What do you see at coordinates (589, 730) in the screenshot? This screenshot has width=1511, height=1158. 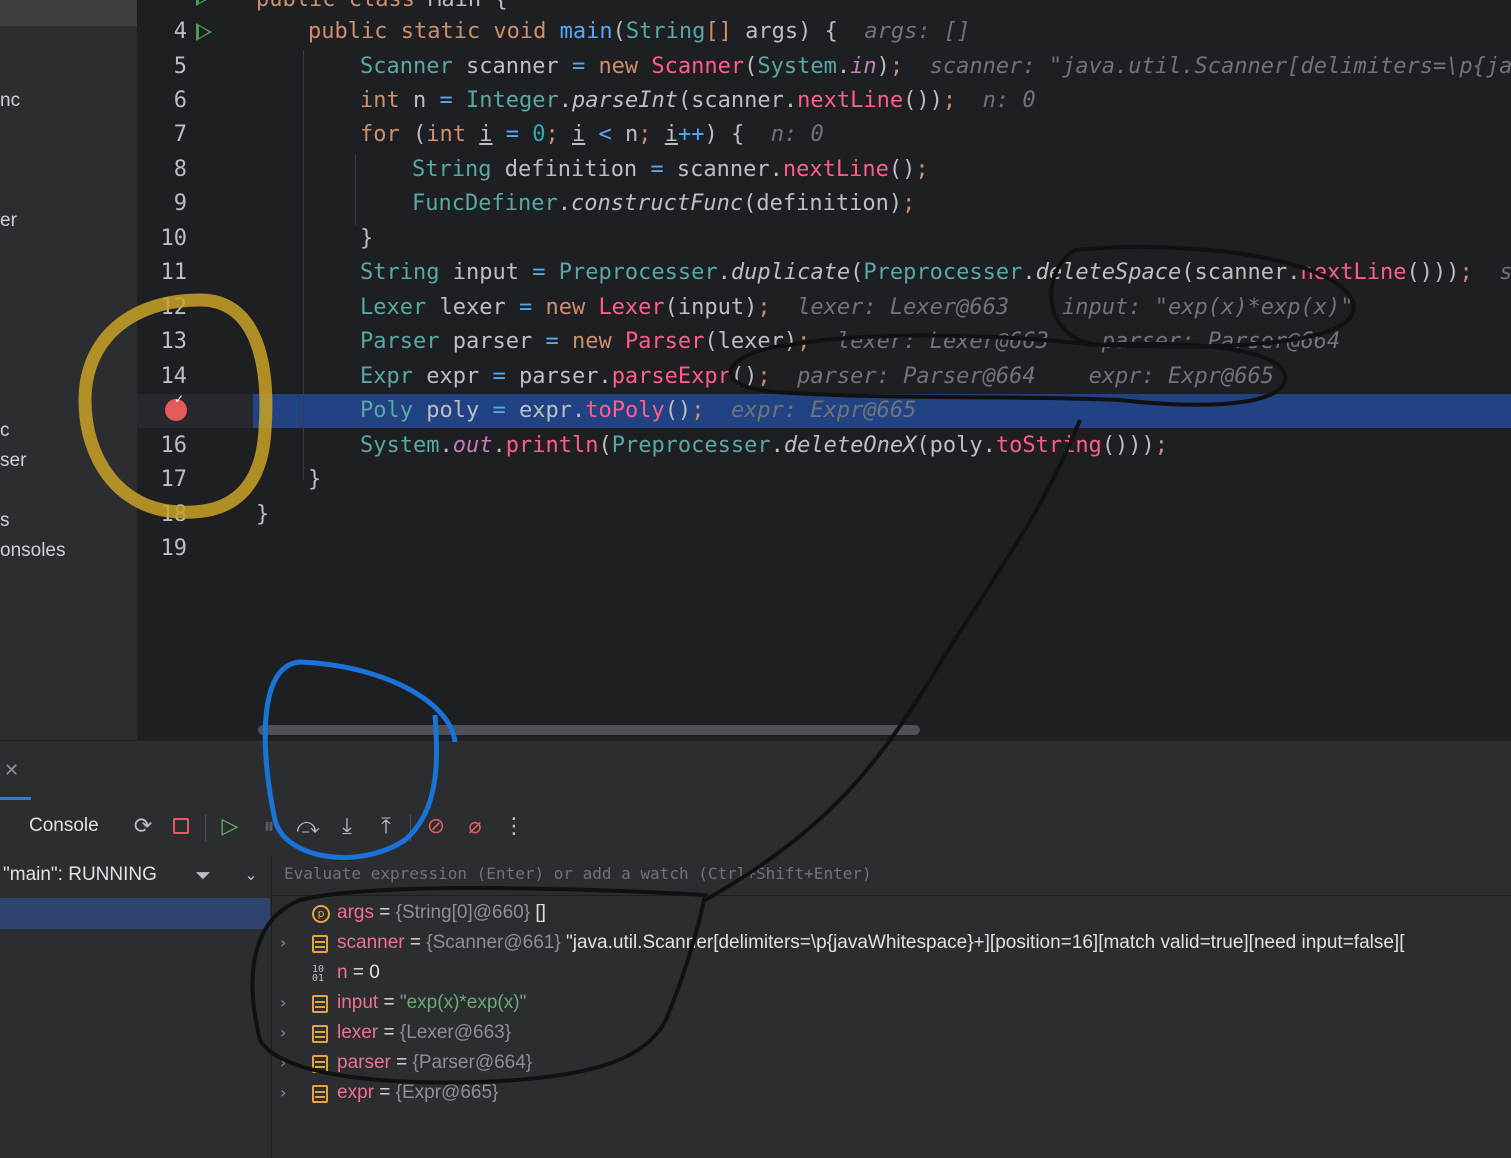 I see `horizontal-scrollbar` at bounding box center [589, 730].